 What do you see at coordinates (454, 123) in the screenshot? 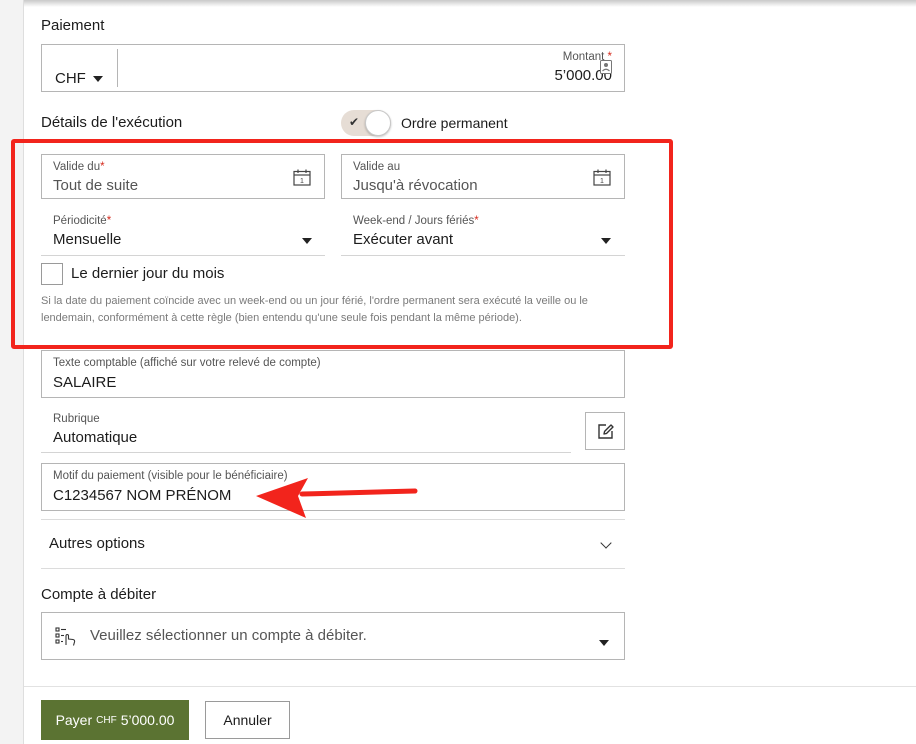
I see `standing-order-label: Ordre permanent` at bounding box center [454, 123].